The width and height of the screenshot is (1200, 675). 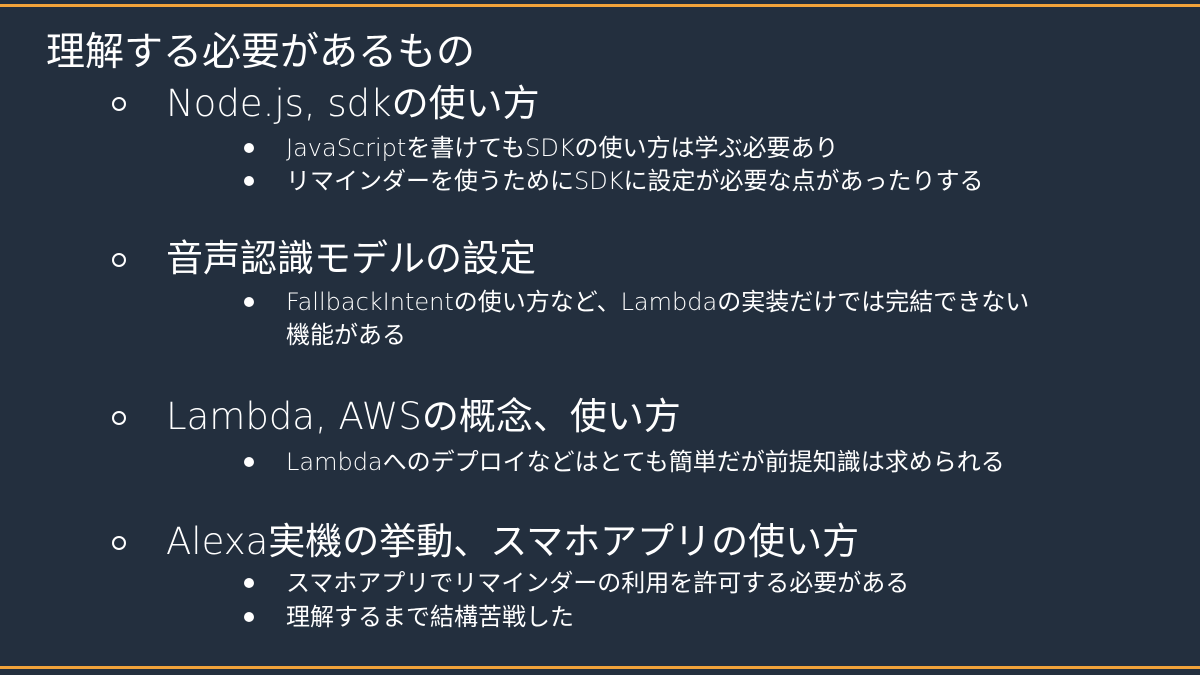 What do you see at coordinates (353, 103) in the screenshot?
I see `section-heading-nodejs: Node.js, sdkの使い方` at bounding box center [353, 103].